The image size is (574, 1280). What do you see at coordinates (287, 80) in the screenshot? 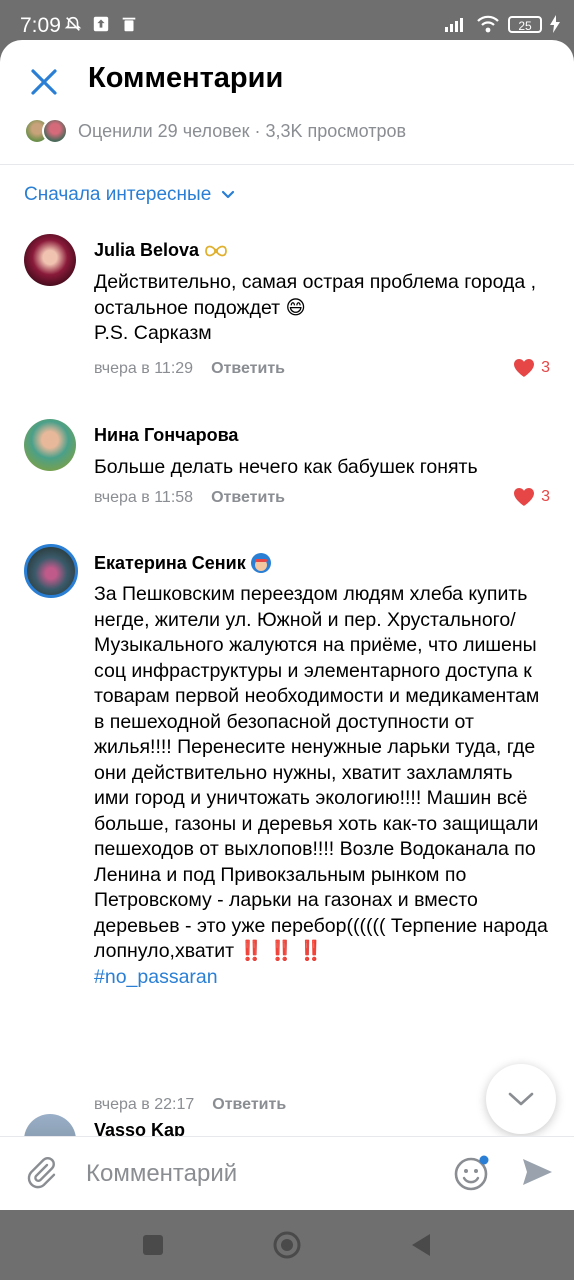
I see `header: Комментарии` at bounding box center [287, 80].